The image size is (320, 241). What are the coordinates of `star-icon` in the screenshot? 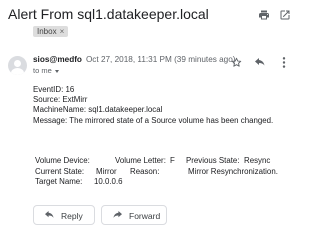 It's located at (236, 62).